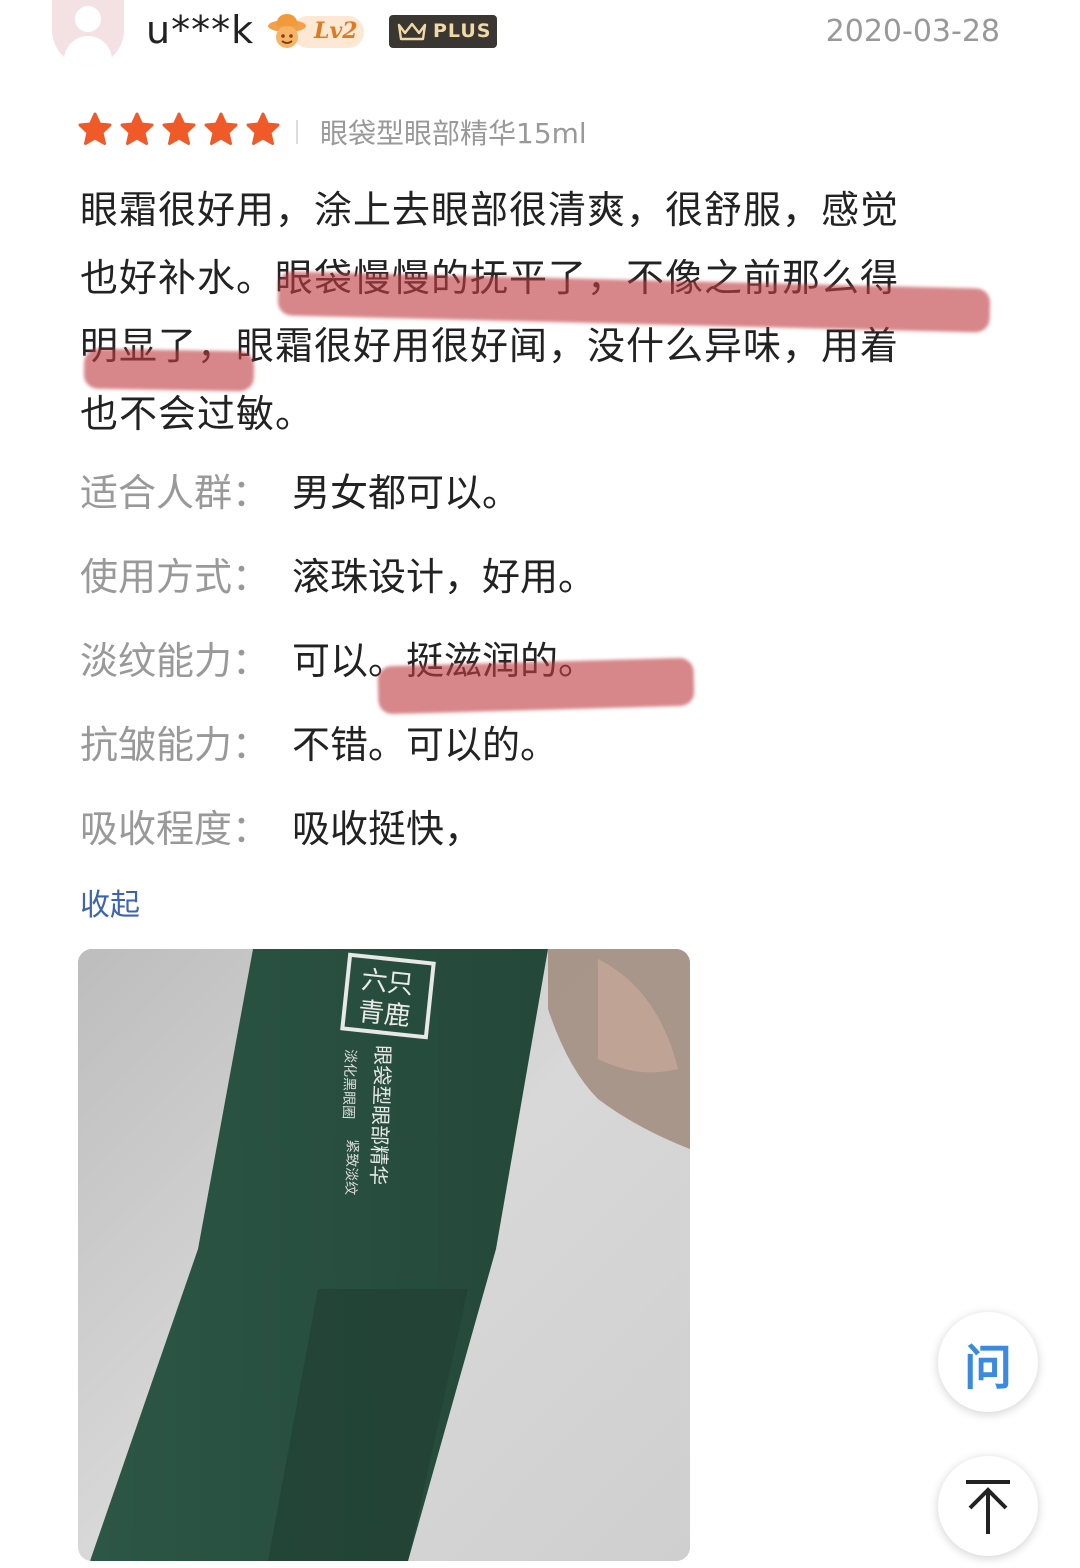 Image resolution: width=1080 pixels, height=1568 pixels. Describe the element at coordinates (281, 825) in the screenshot. I see `attribute-row: 吸收程度： 吸收挺快，` at that location.